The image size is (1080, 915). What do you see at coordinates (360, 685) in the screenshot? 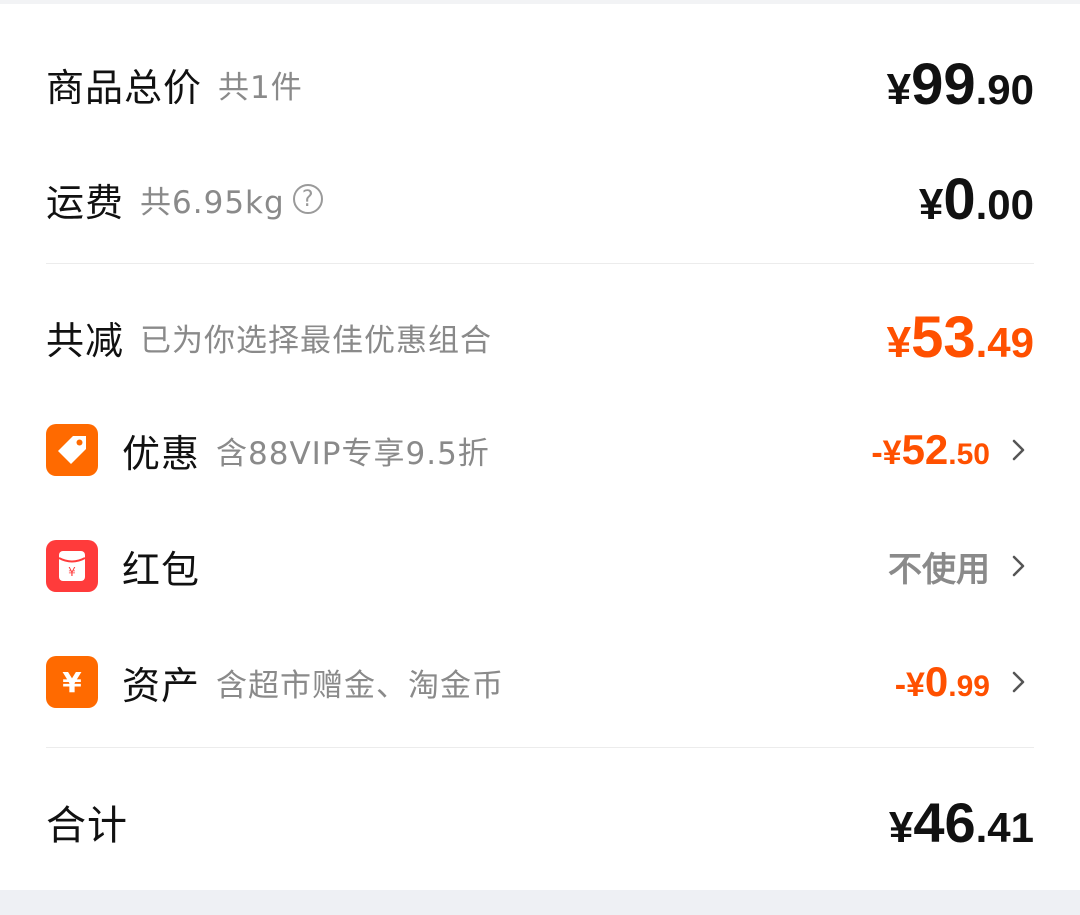
I see `assets-note: 含超市赠金、淘金币` at bounding box center [360, 685].